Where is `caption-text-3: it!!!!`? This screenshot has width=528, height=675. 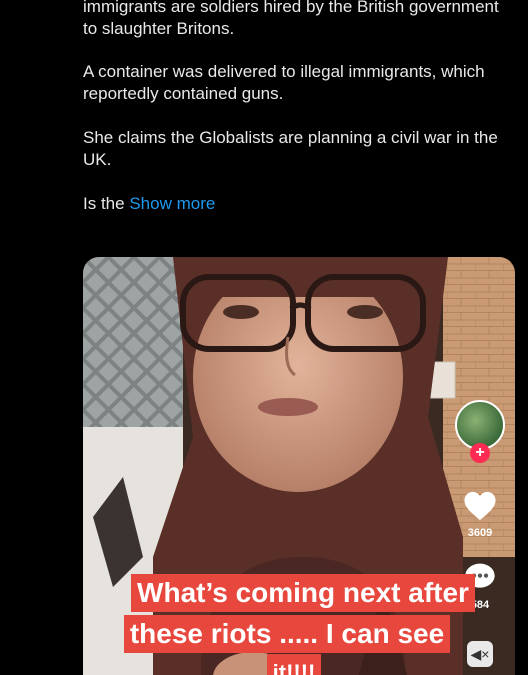
caption-text-3: it!!!! is located at coordinates (294, 664).